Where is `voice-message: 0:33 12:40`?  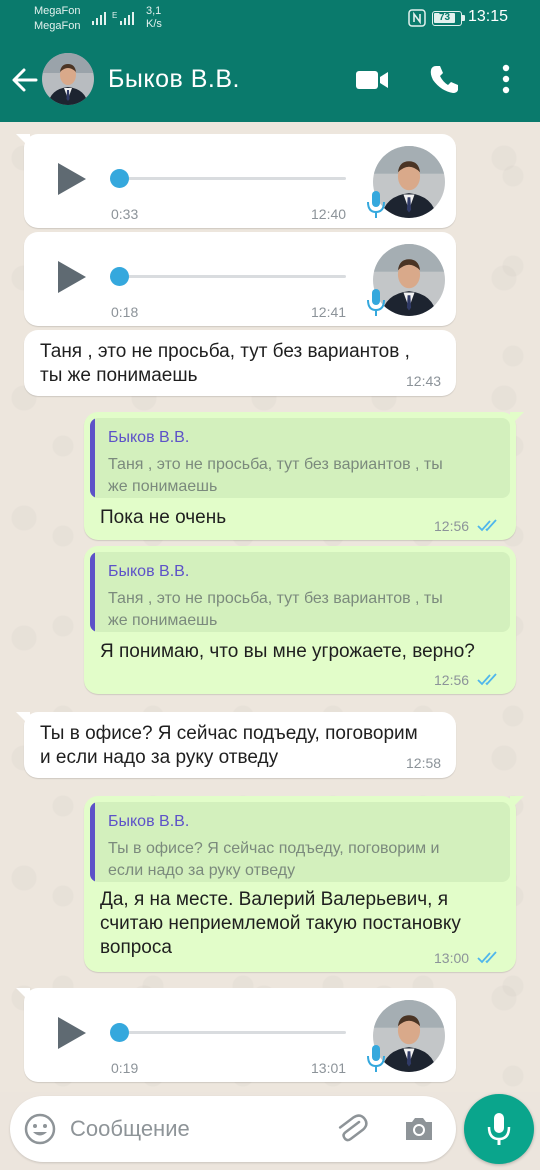 voice-message: 0:33 12:40 is located at coordinates (236, 181).